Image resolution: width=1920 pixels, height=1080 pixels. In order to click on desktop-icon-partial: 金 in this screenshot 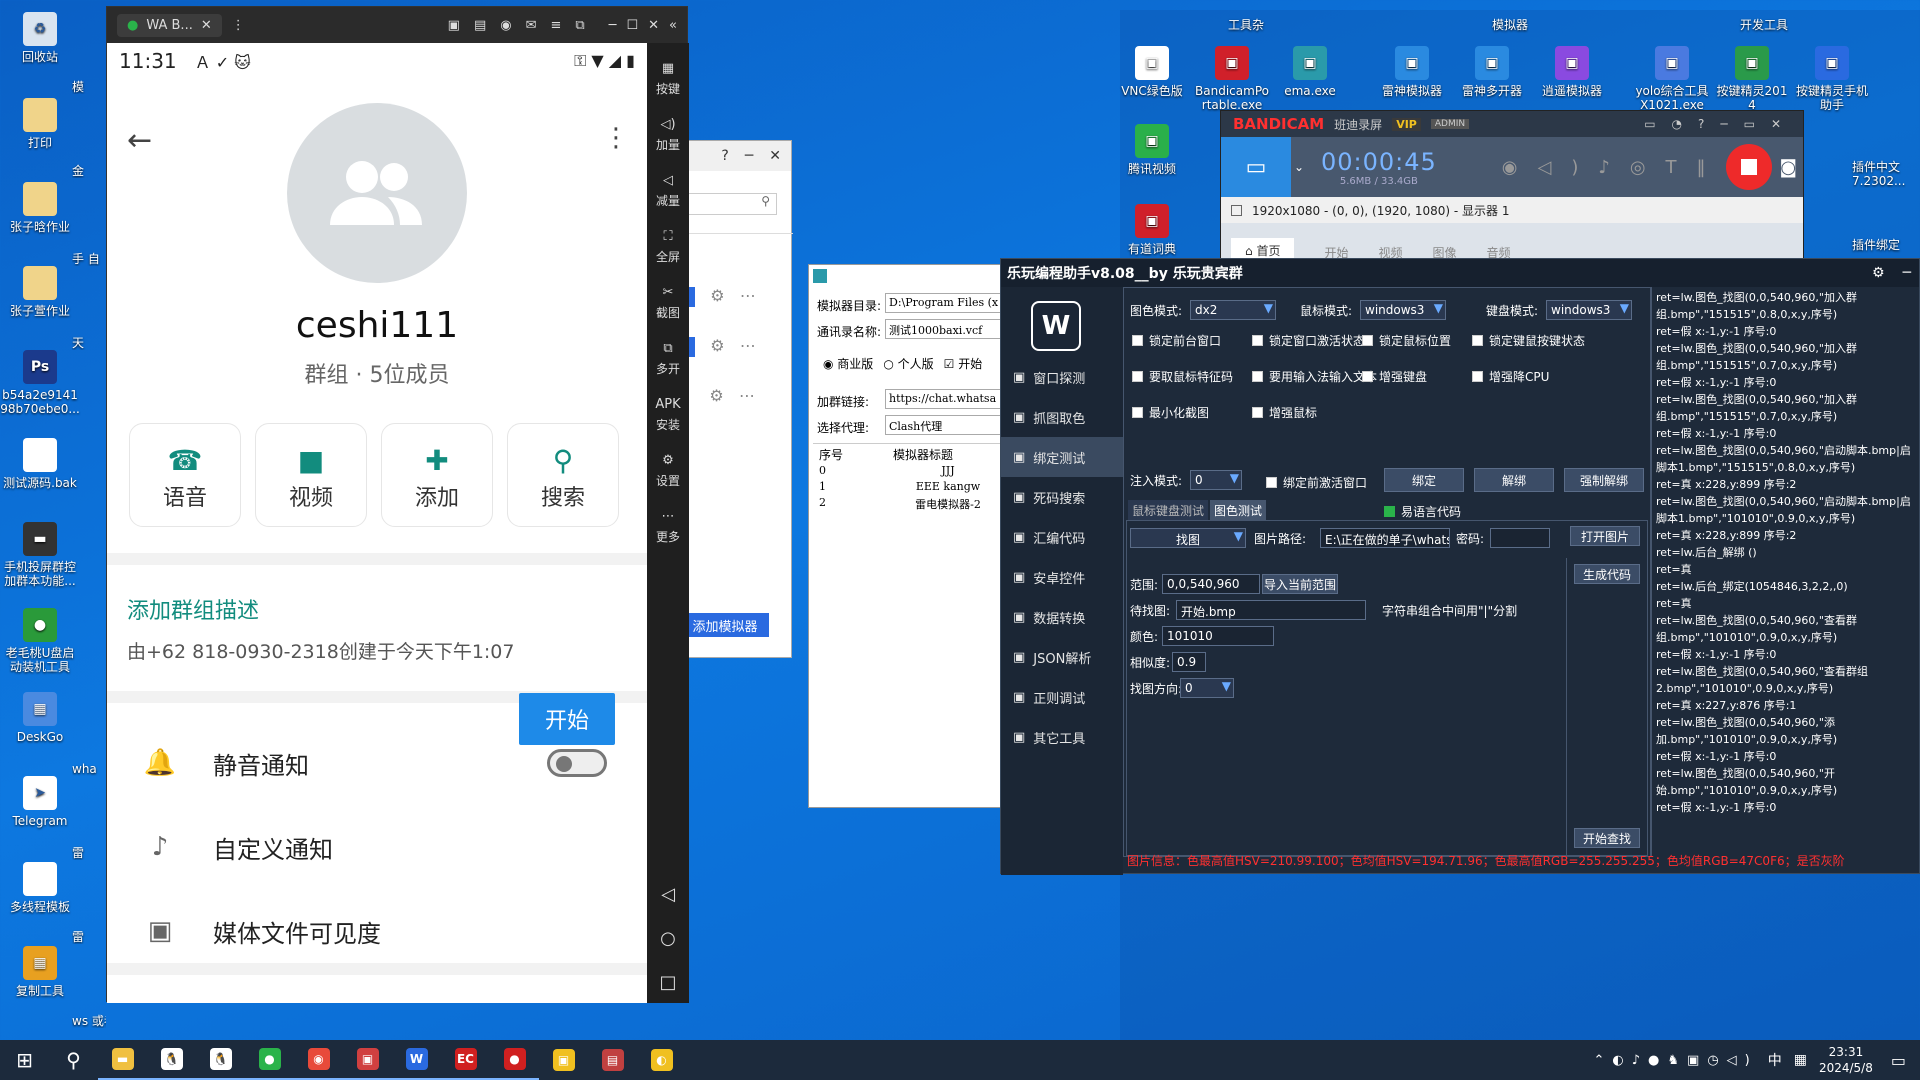, I will do `click(89, 171)`.